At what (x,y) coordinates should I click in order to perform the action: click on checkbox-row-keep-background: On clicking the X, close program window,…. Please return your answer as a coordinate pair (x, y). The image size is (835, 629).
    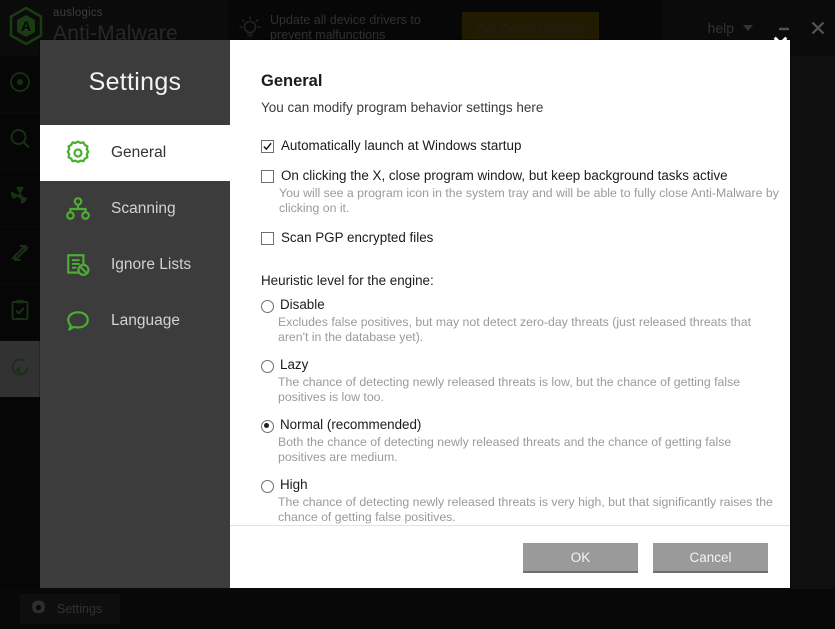
    Looking at the image, I should click on (525, 175).